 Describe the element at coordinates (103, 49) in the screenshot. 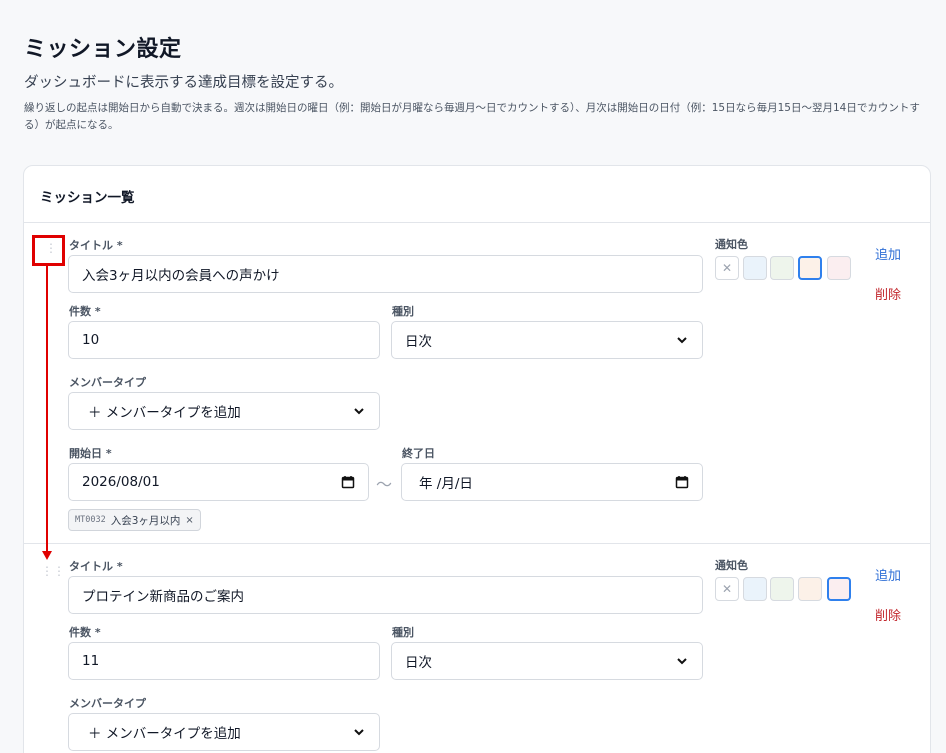

I see `page-title: ミッション設定` at that location.